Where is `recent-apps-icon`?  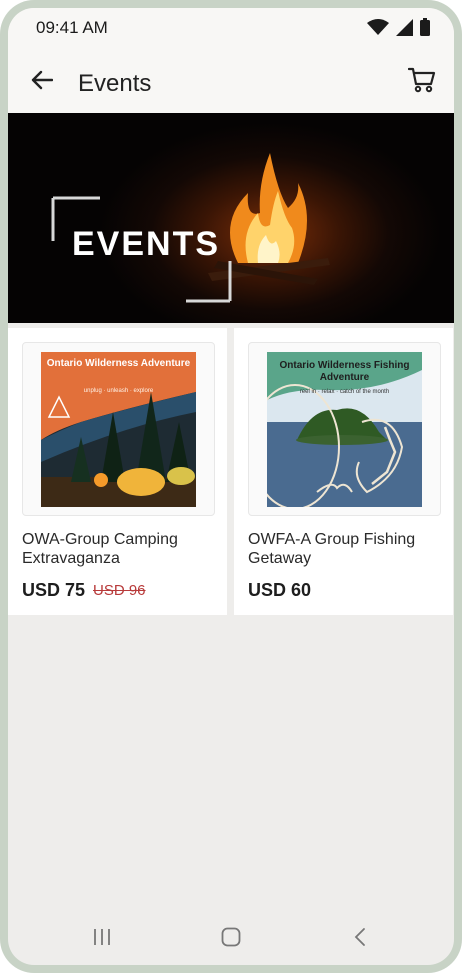 recent-apps-icon is located at coordinates (102, 936).